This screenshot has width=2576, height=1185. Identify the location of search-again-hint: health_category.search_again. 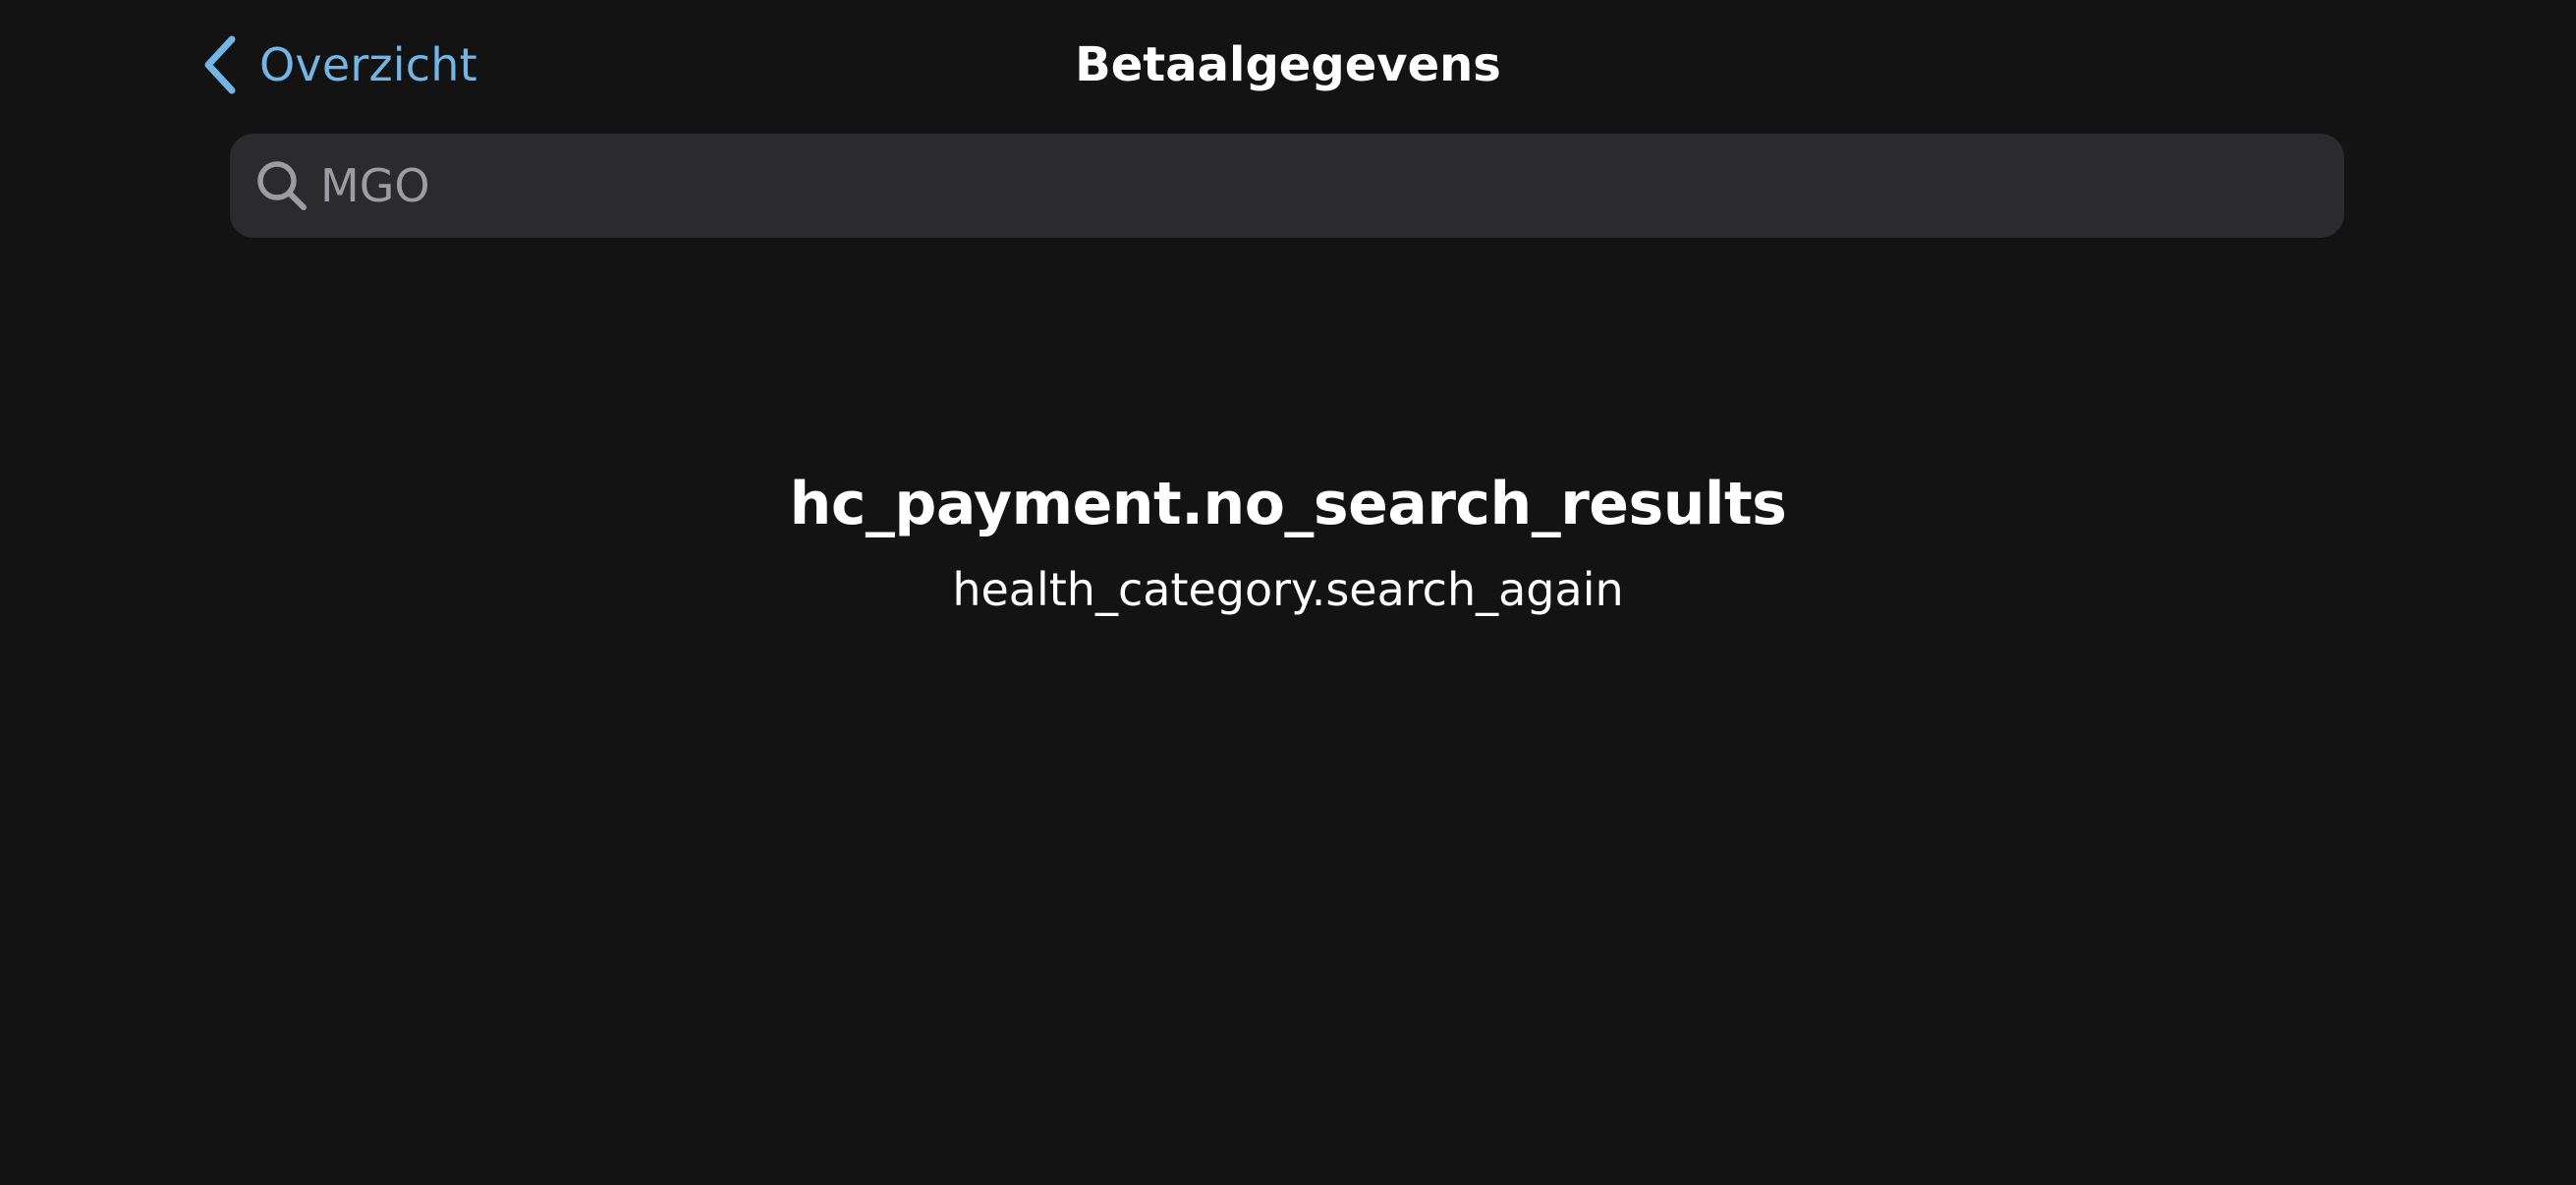
(1288, 590).